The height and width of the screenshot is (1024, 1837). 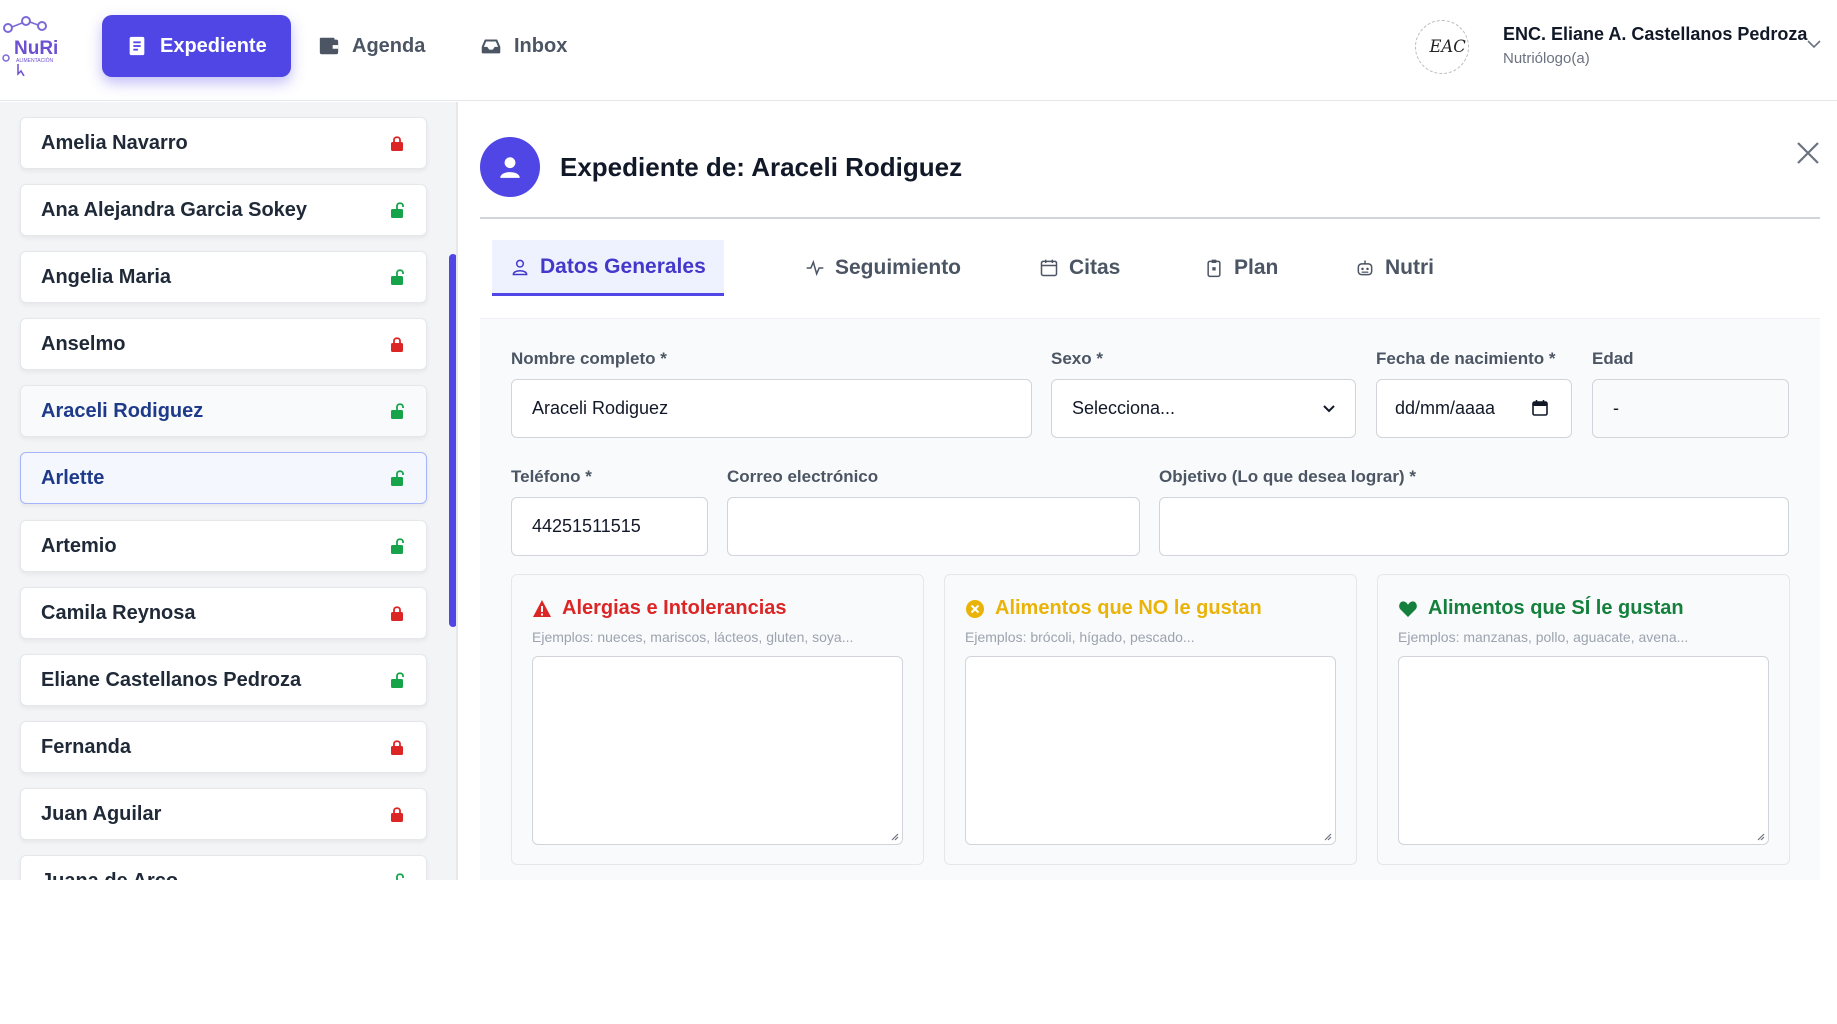 I want to click on tab-nutri: Nutri, so click(x=1394, y=268).